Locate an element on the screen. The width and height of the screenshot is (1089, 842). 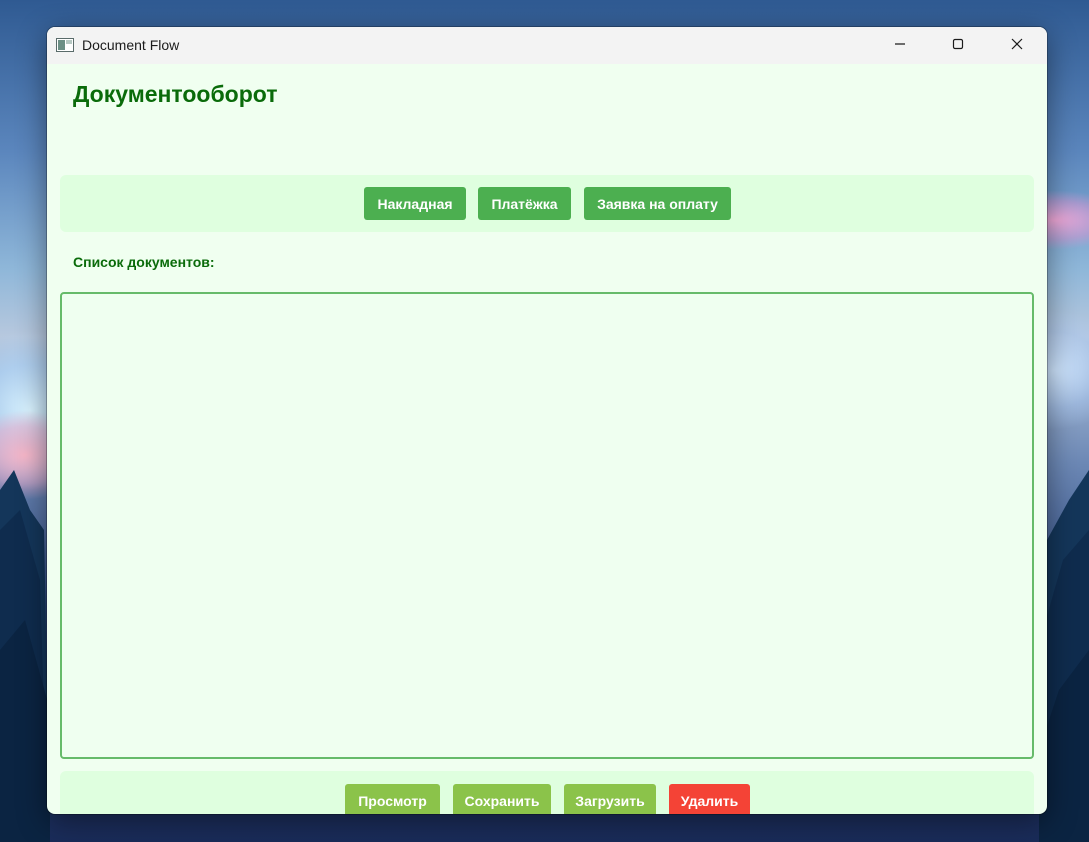
save-button: Сохранить is located at coordinates (502, 799).